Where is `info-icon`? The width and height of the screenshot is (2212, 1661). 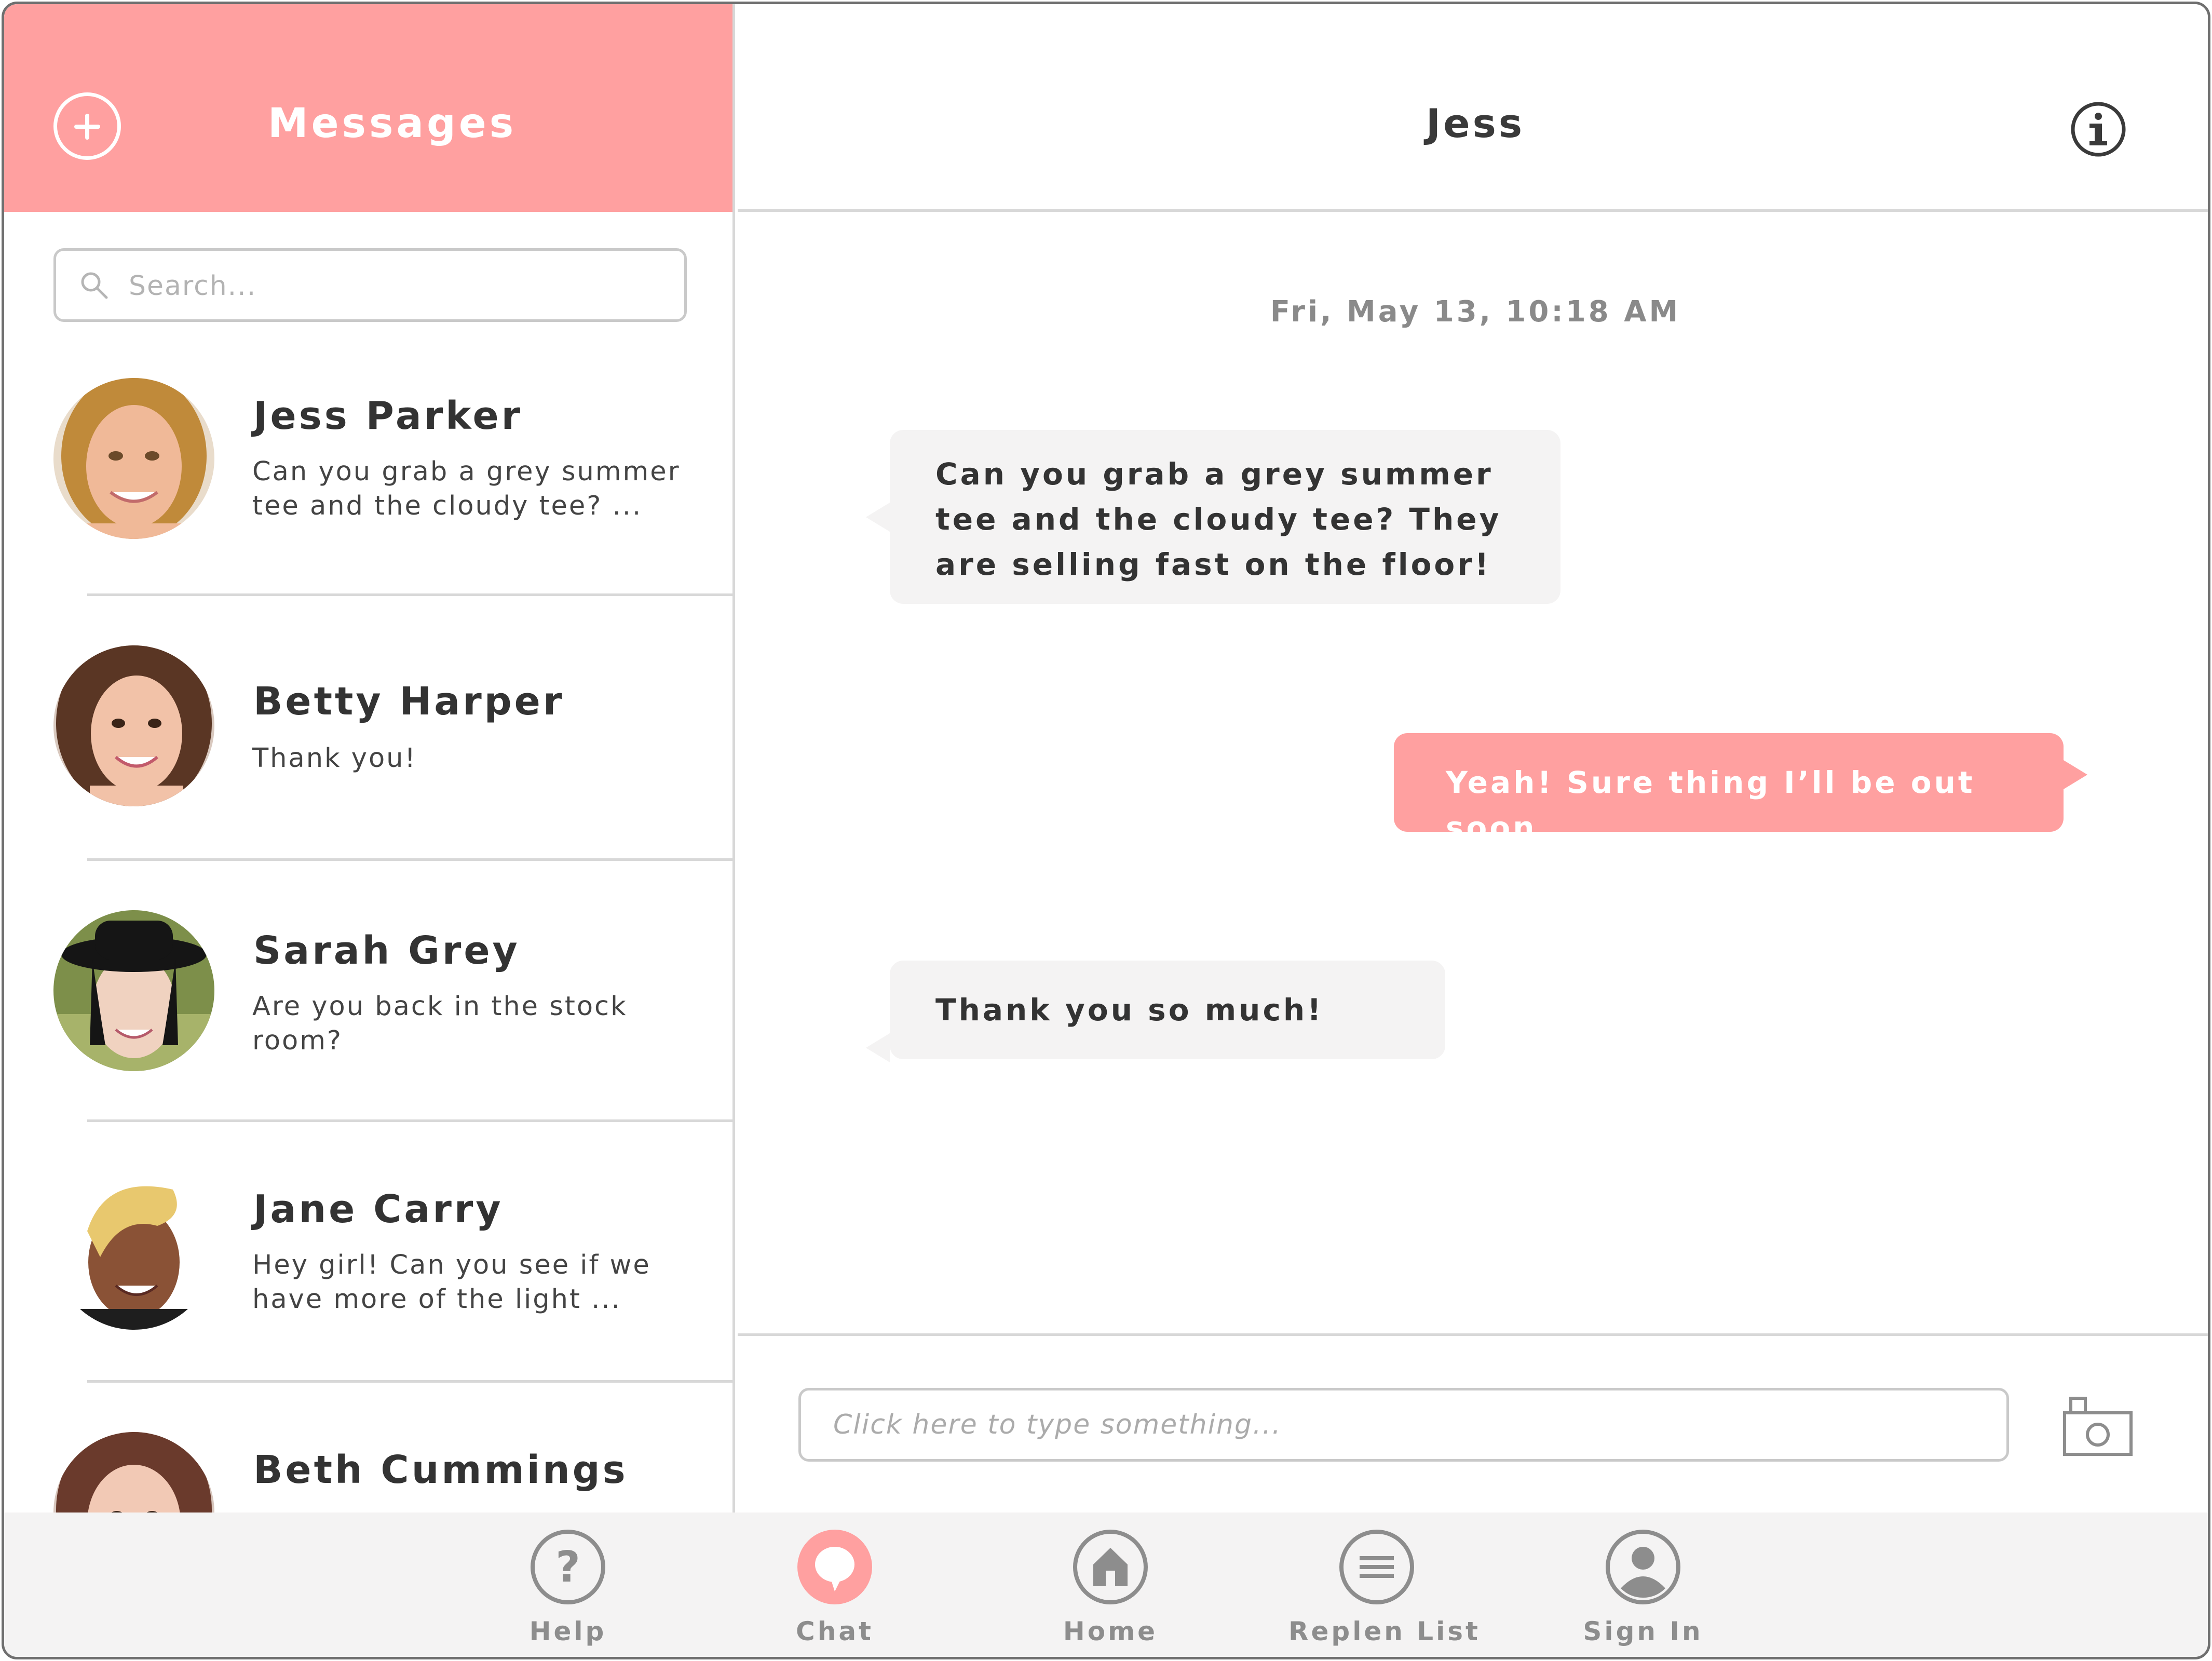
info-icon is located at coordinates (2098, 129).